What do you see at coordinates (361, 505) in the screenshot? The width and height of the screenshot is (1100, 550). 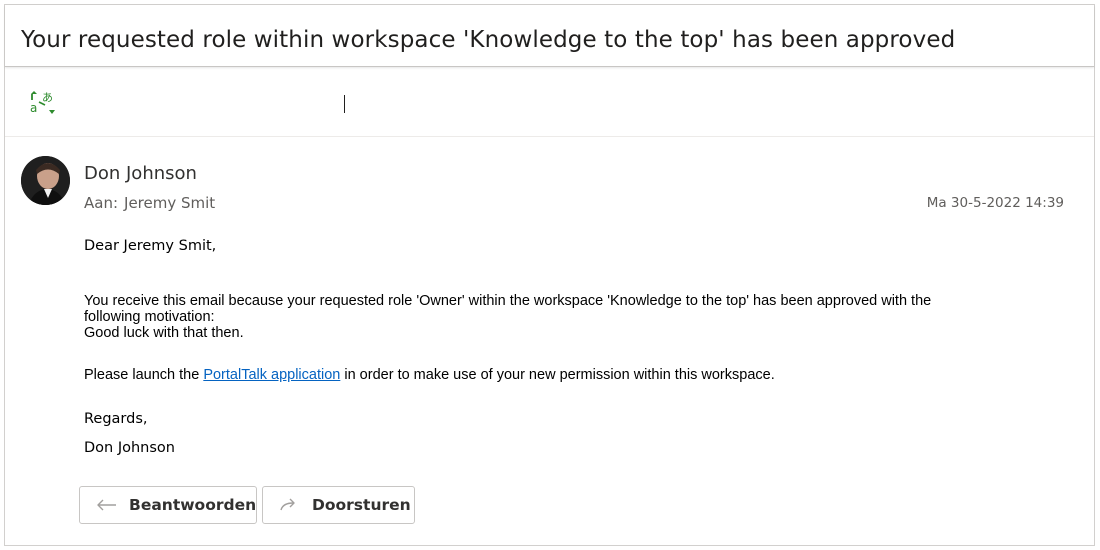 I see `forward-button-label: Doorsturen` at bounding box center [361, 505].